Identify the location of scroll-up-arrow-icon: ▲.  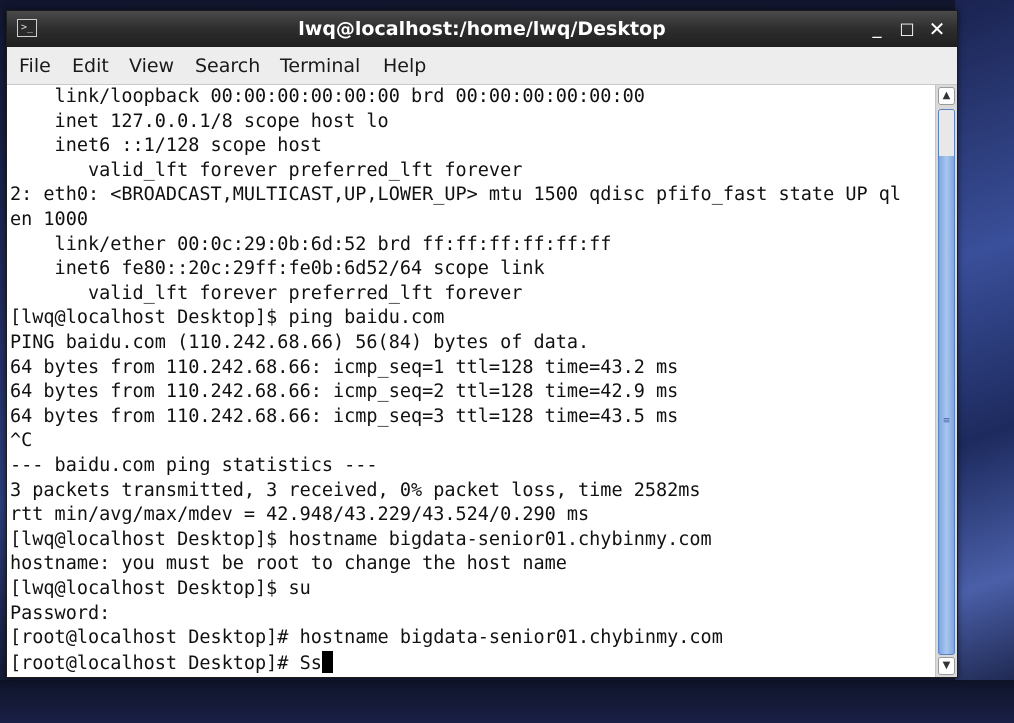
(946, 96).